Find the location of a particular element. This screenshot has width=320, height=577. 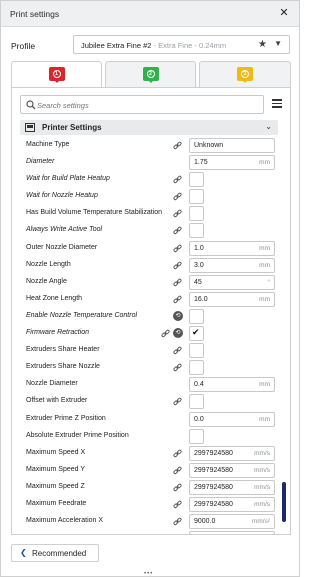

chevron-left-icon: ❮ is located at coordinates (23, 552).